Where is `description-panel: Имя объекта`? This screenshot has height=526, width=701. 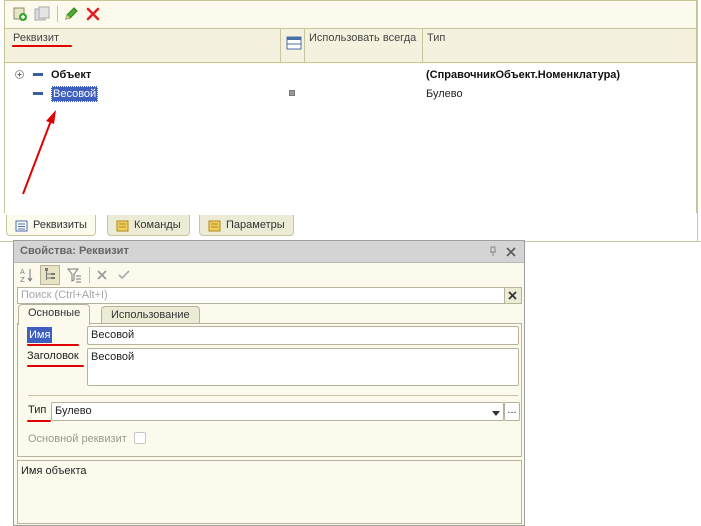
description-panel: Имя объекта is located at coordinates (269, 492).